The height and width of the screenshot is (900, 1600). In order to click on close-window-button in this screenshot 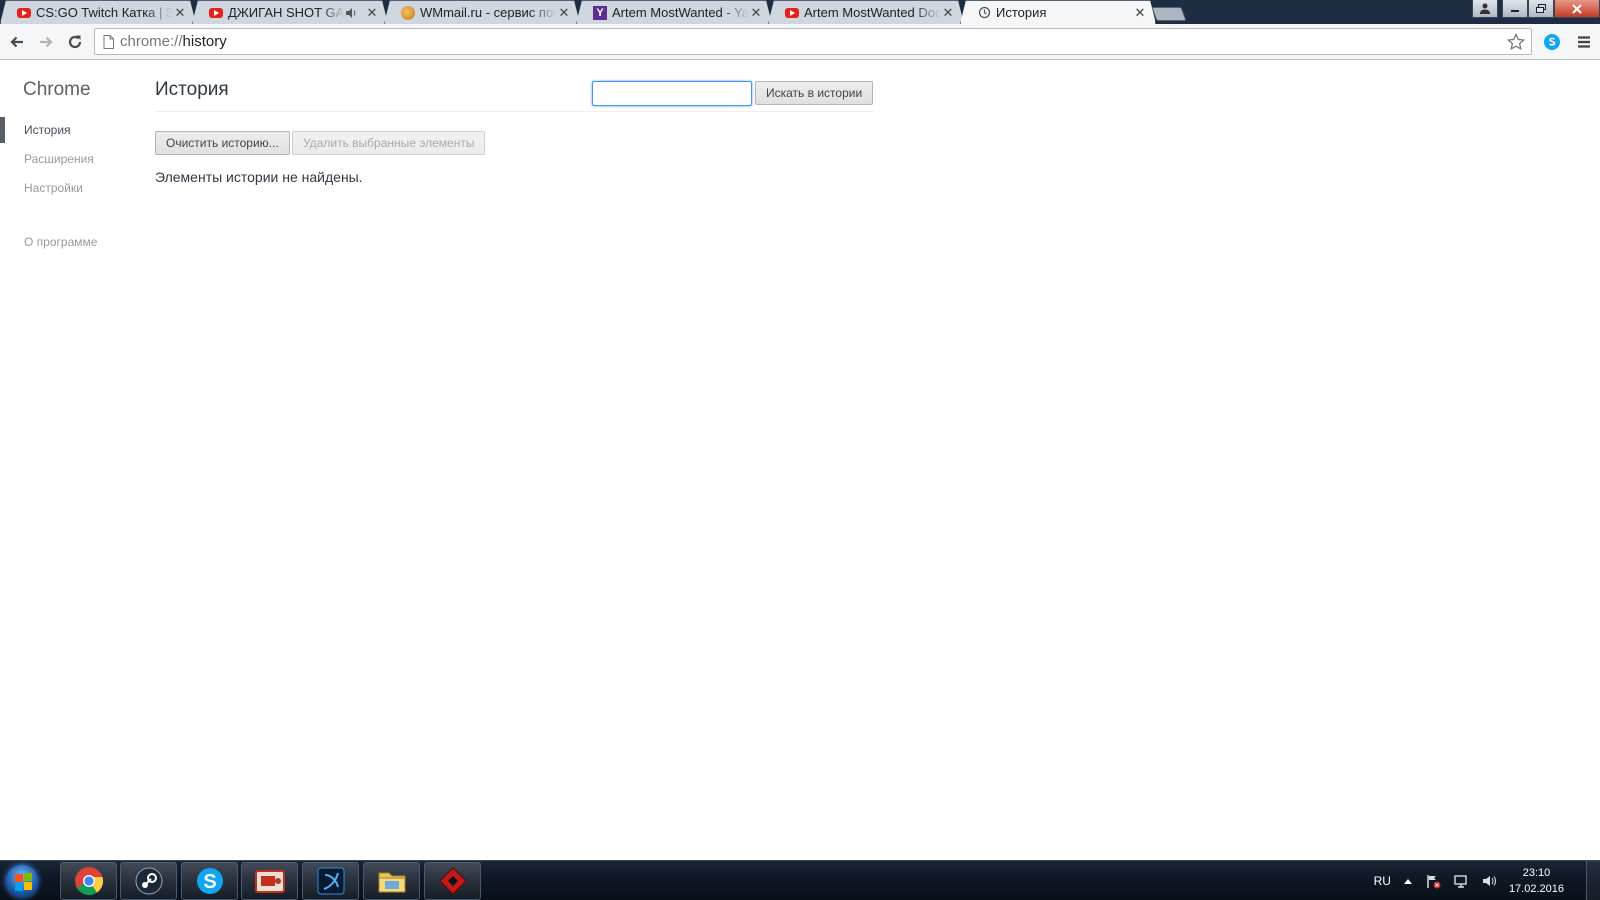, I will do `click(1577, 9)`.